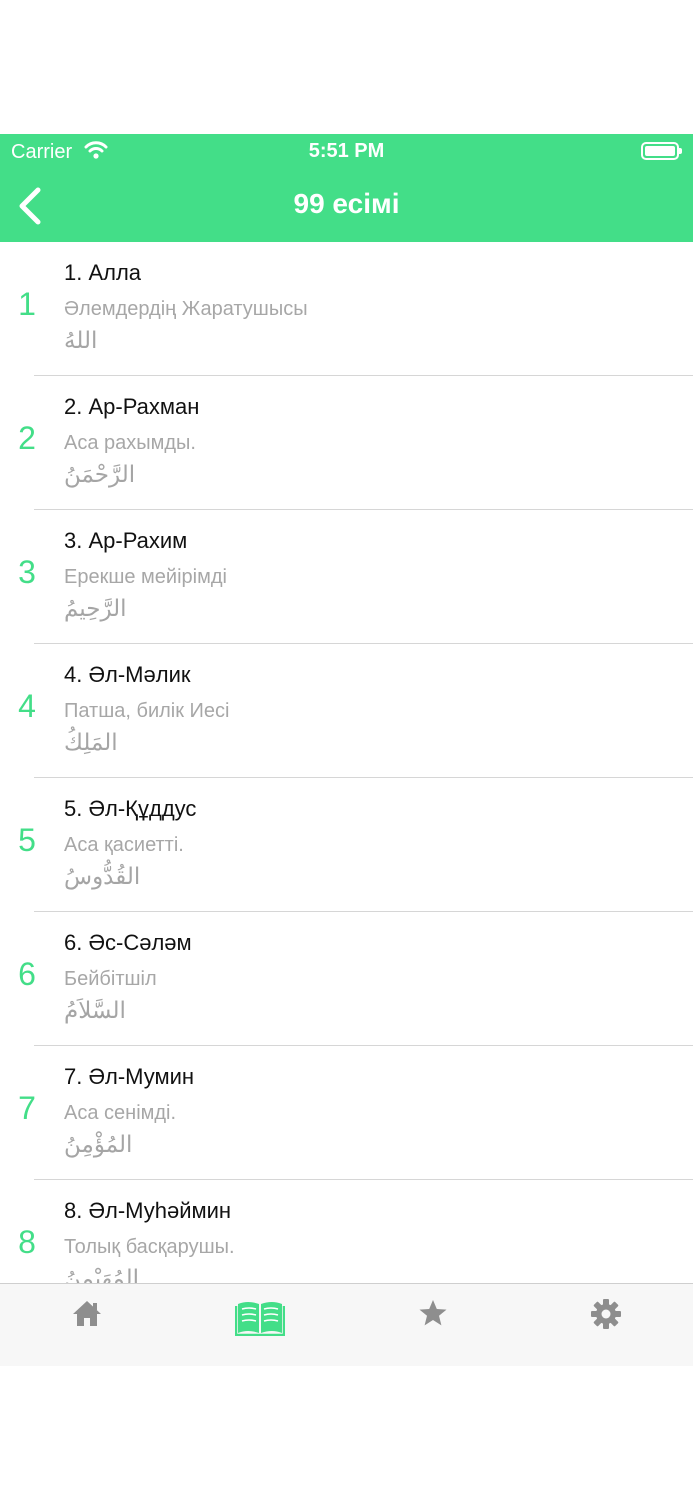 The image size is (693, 1500). Describe the element at coordinates (186, 309) in the screenshot. I see `item-meaning: Әлемдердің Жаратушысы` at that location.